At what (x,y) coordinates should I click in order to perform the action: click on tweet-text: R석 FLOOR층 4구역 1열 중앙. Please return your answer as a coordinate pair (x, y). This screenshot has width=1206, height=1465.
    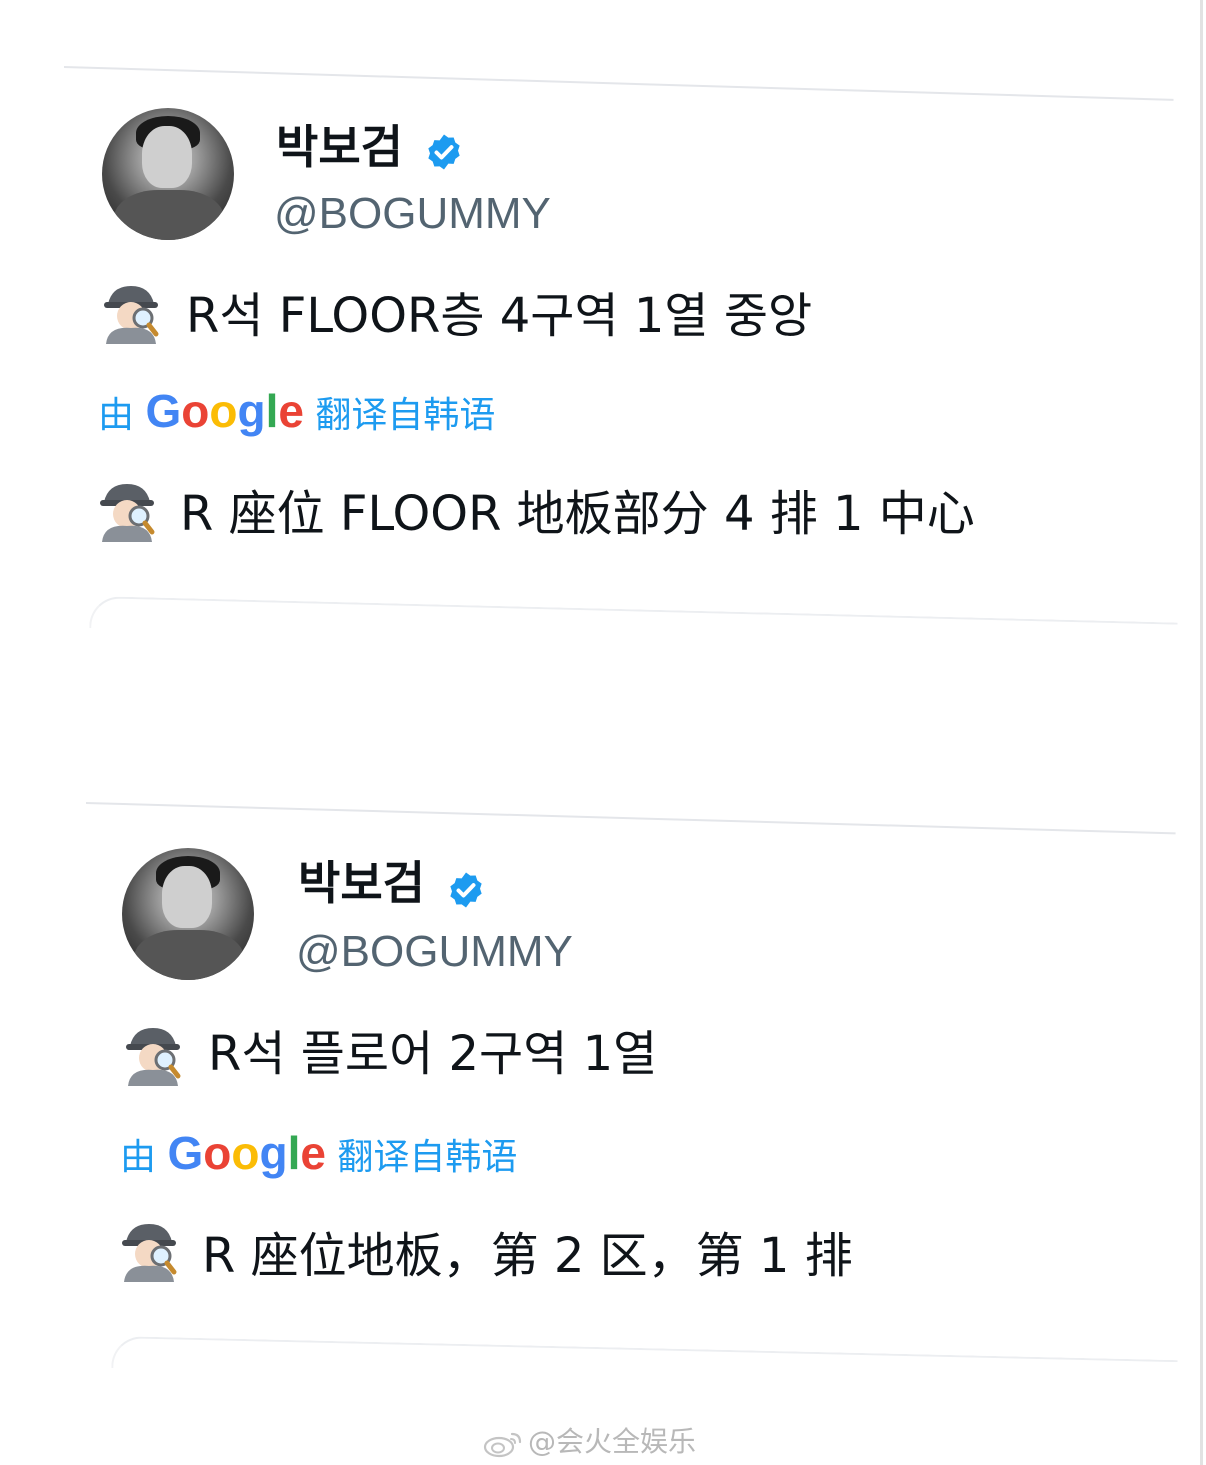
    Looking at the image, I should click on (499, 316).